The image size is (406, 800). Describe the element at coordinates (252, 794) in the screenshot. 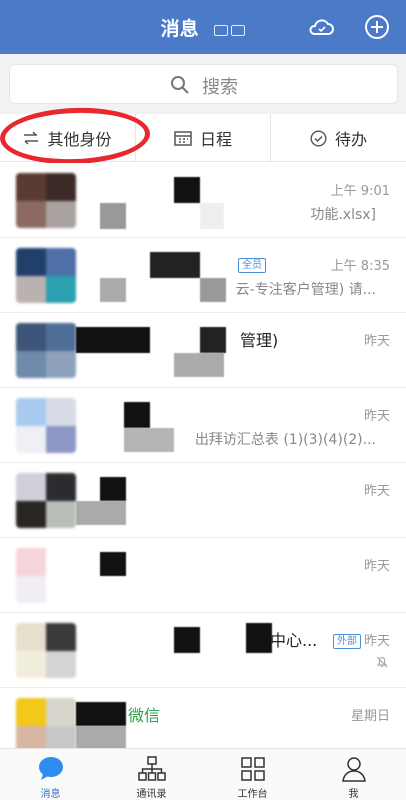

I see `tab-workbench-label: 工作台` at that location.